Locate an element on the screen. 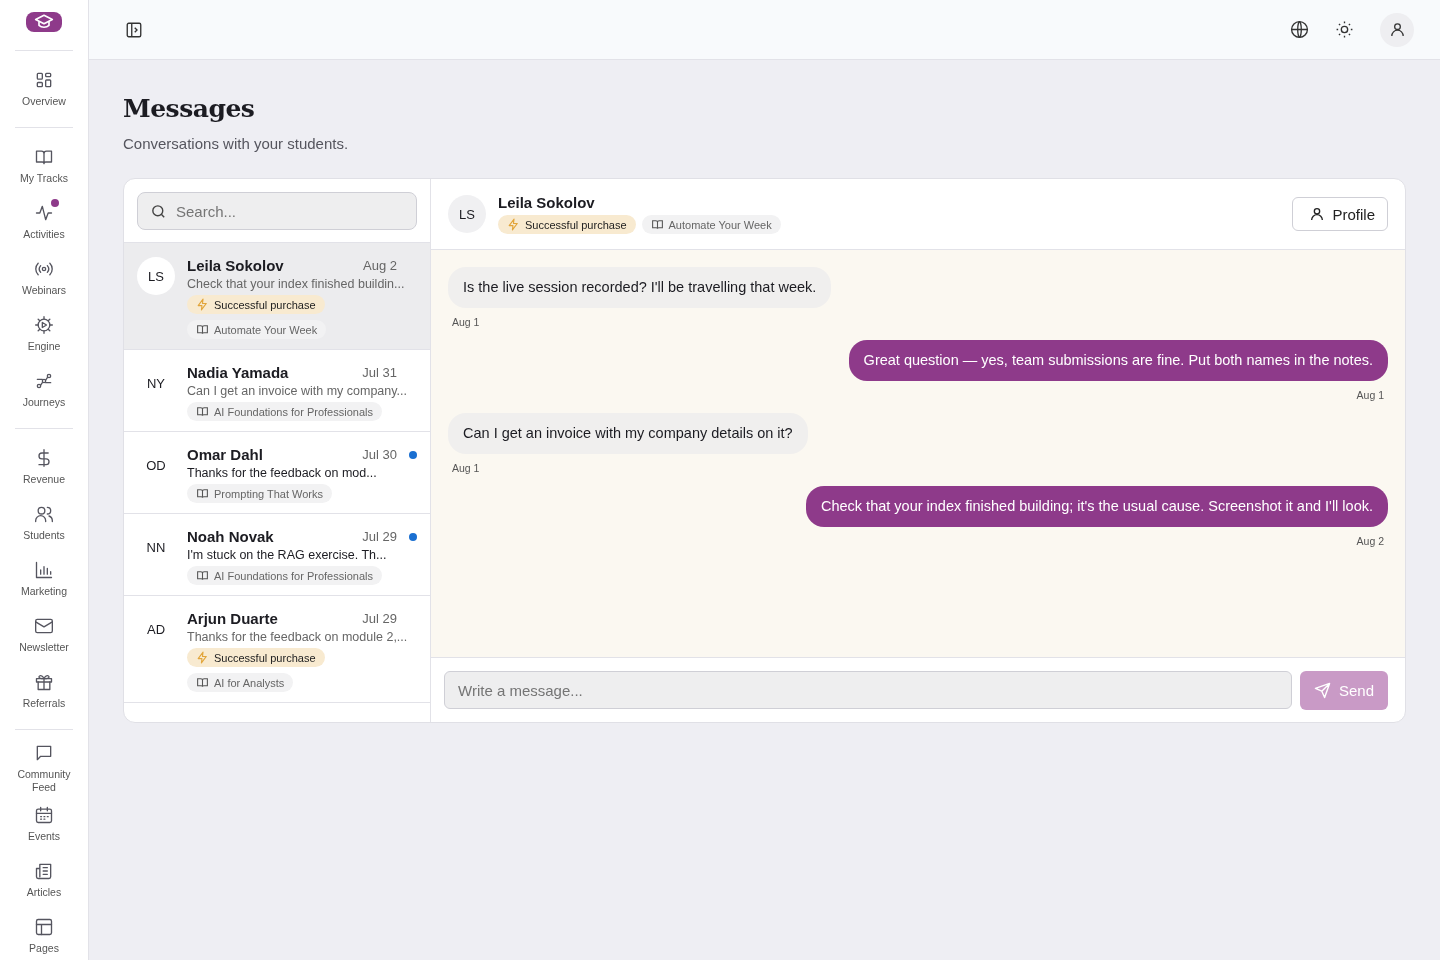  nav-item: Engine is located at coordinates (44, 334).